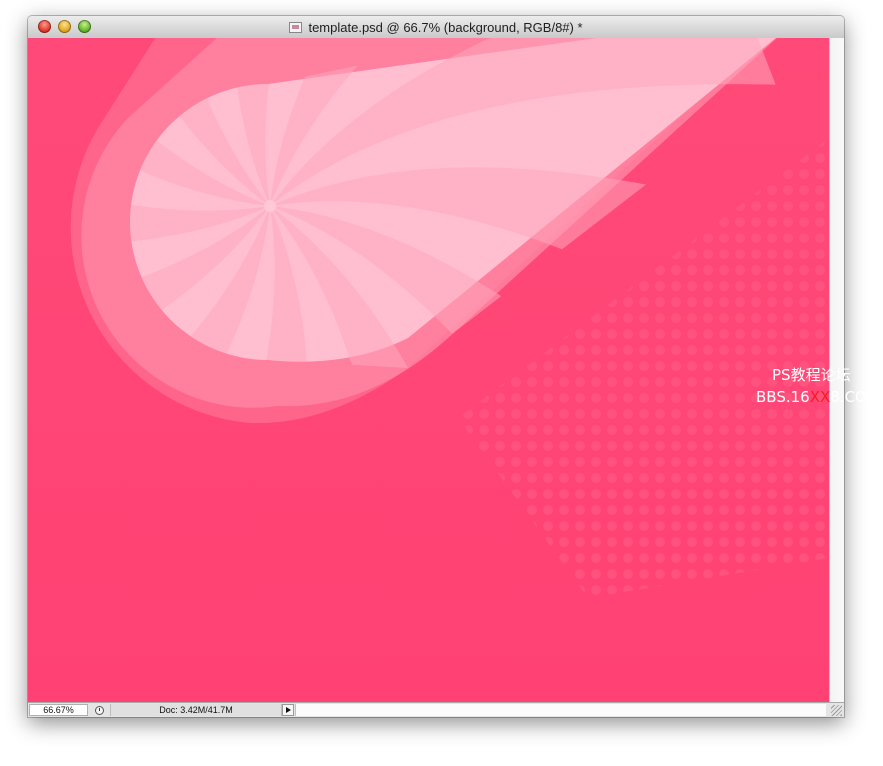  Describe the element at coordinates (296, 27) in the screenshot. I see `psd-document-icon` at that location.